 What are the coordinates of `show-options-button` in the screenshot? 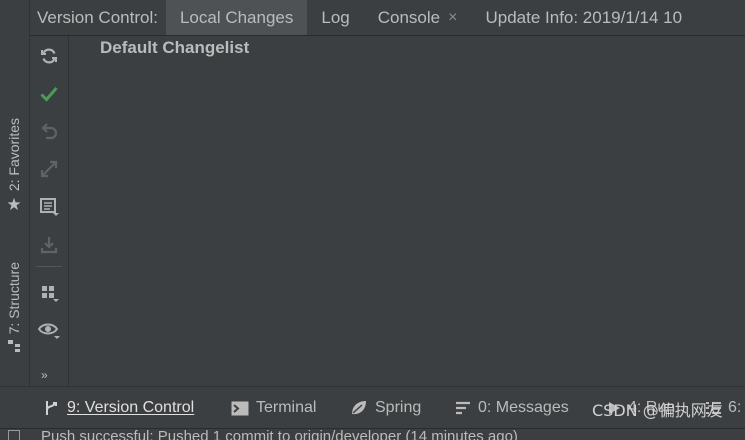 It's located at (49, 330).